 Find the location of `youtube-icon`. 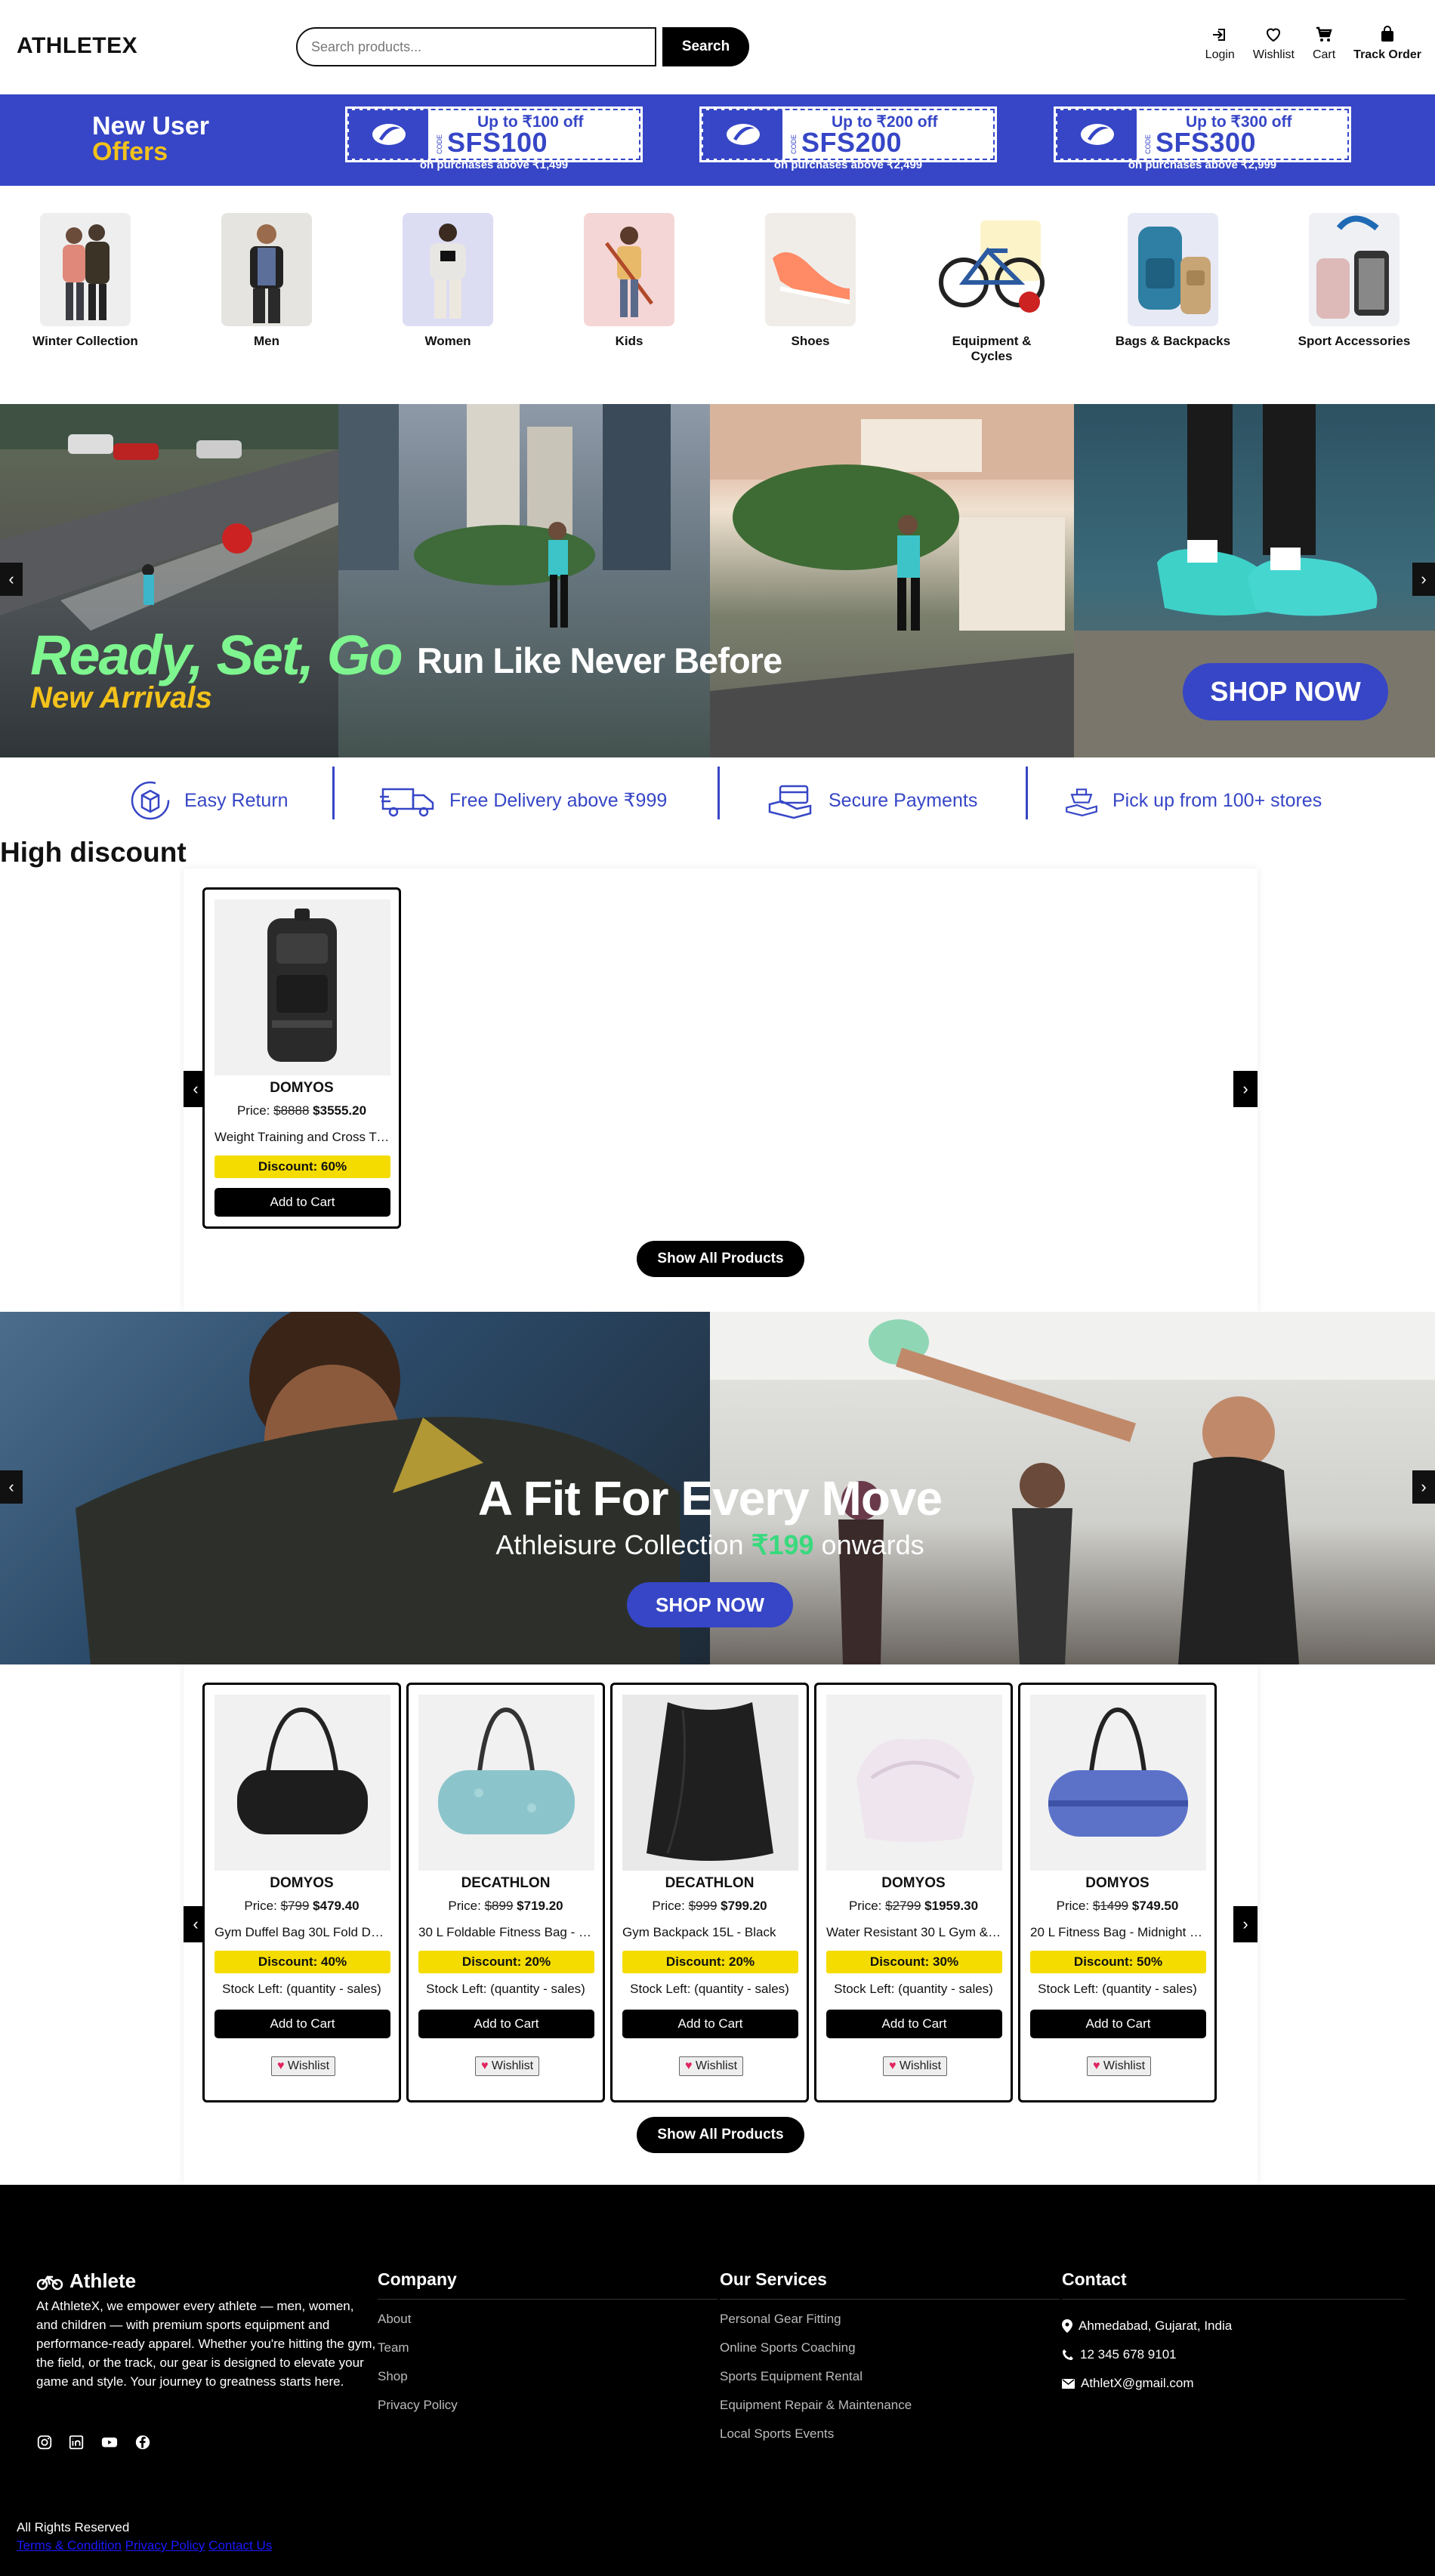

youtube-icon is located at coordinates (109, 2442).